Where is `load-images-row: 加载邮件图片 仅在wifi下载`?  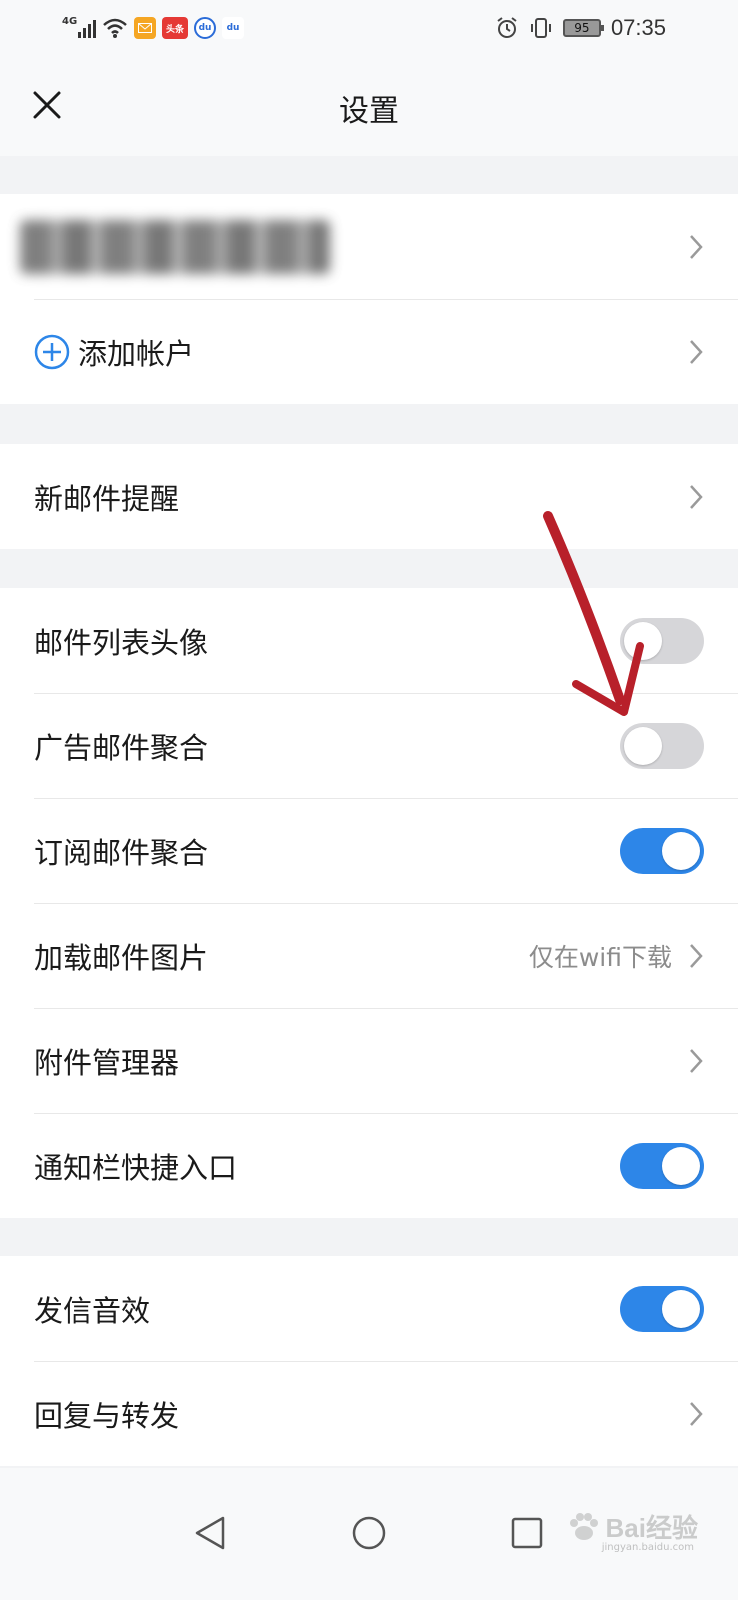 load-images-row: 加载邮件图片 仅在wifi下载 is located at coordinates (369, 955).